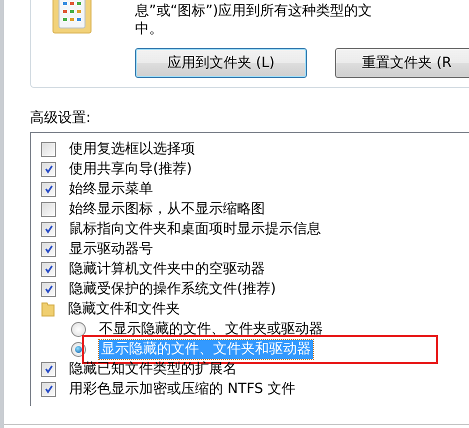 The width and height of the screenshot is (469, 428). Describe the element at coordinates (132, 149) in the screenshot. I see `option-label: 使用复选框以选择项` at that location.